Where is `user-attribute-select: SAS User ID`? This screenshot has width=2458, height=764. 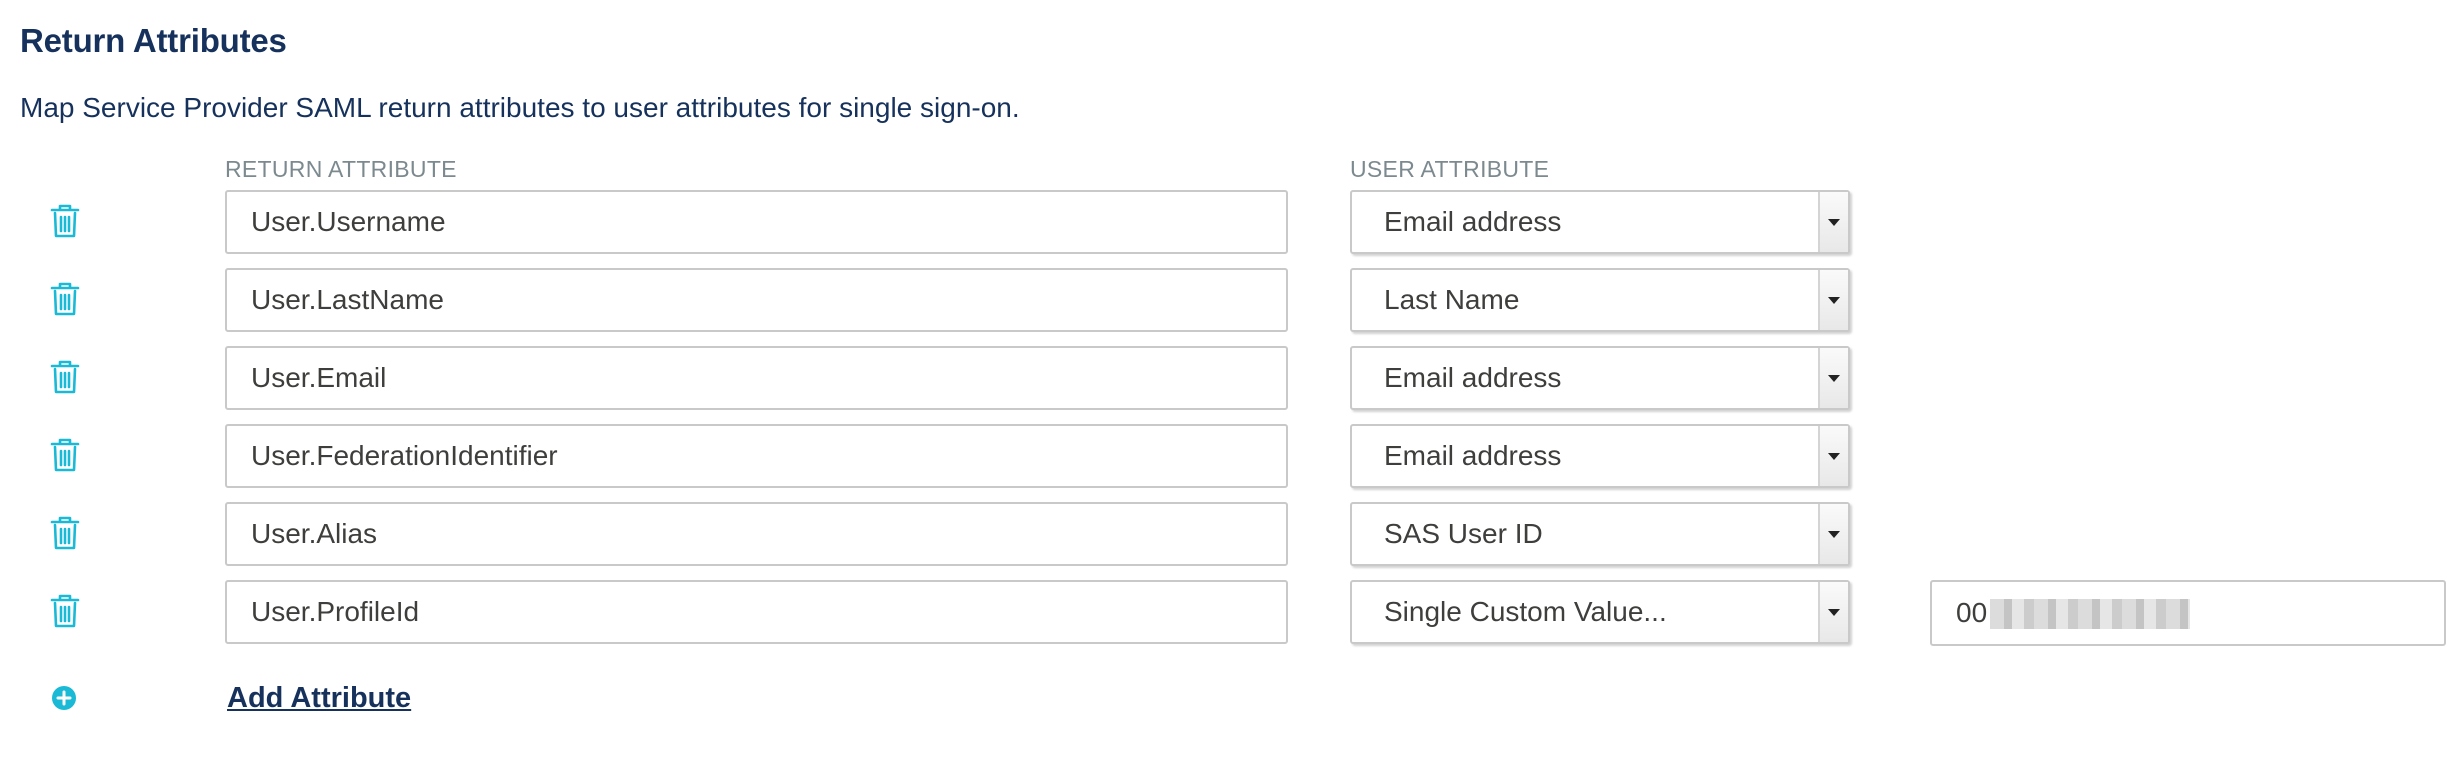 user-attribute-select: SAS User ID is located at coordinates (1600, 534).